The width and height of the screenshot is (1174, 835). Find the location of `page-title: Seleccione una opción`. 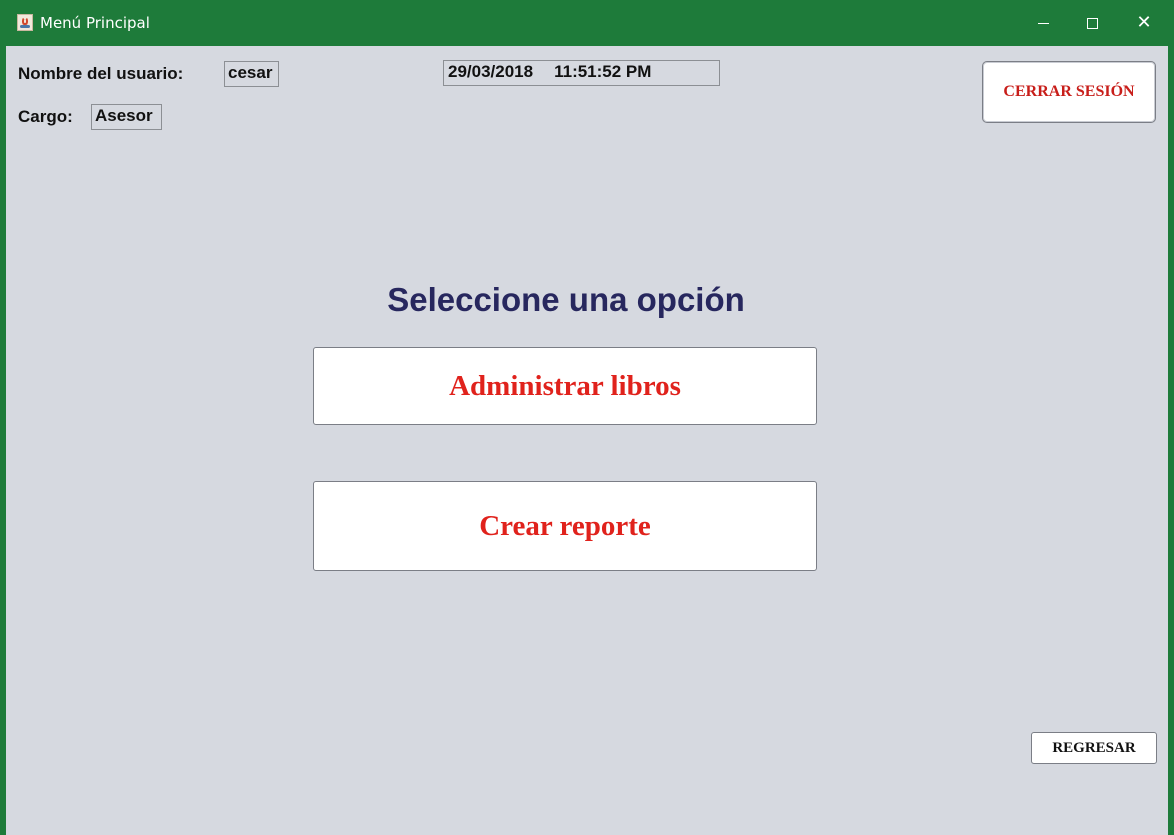

page-title: Seleccione una opción is located at coordinates (566, 299).